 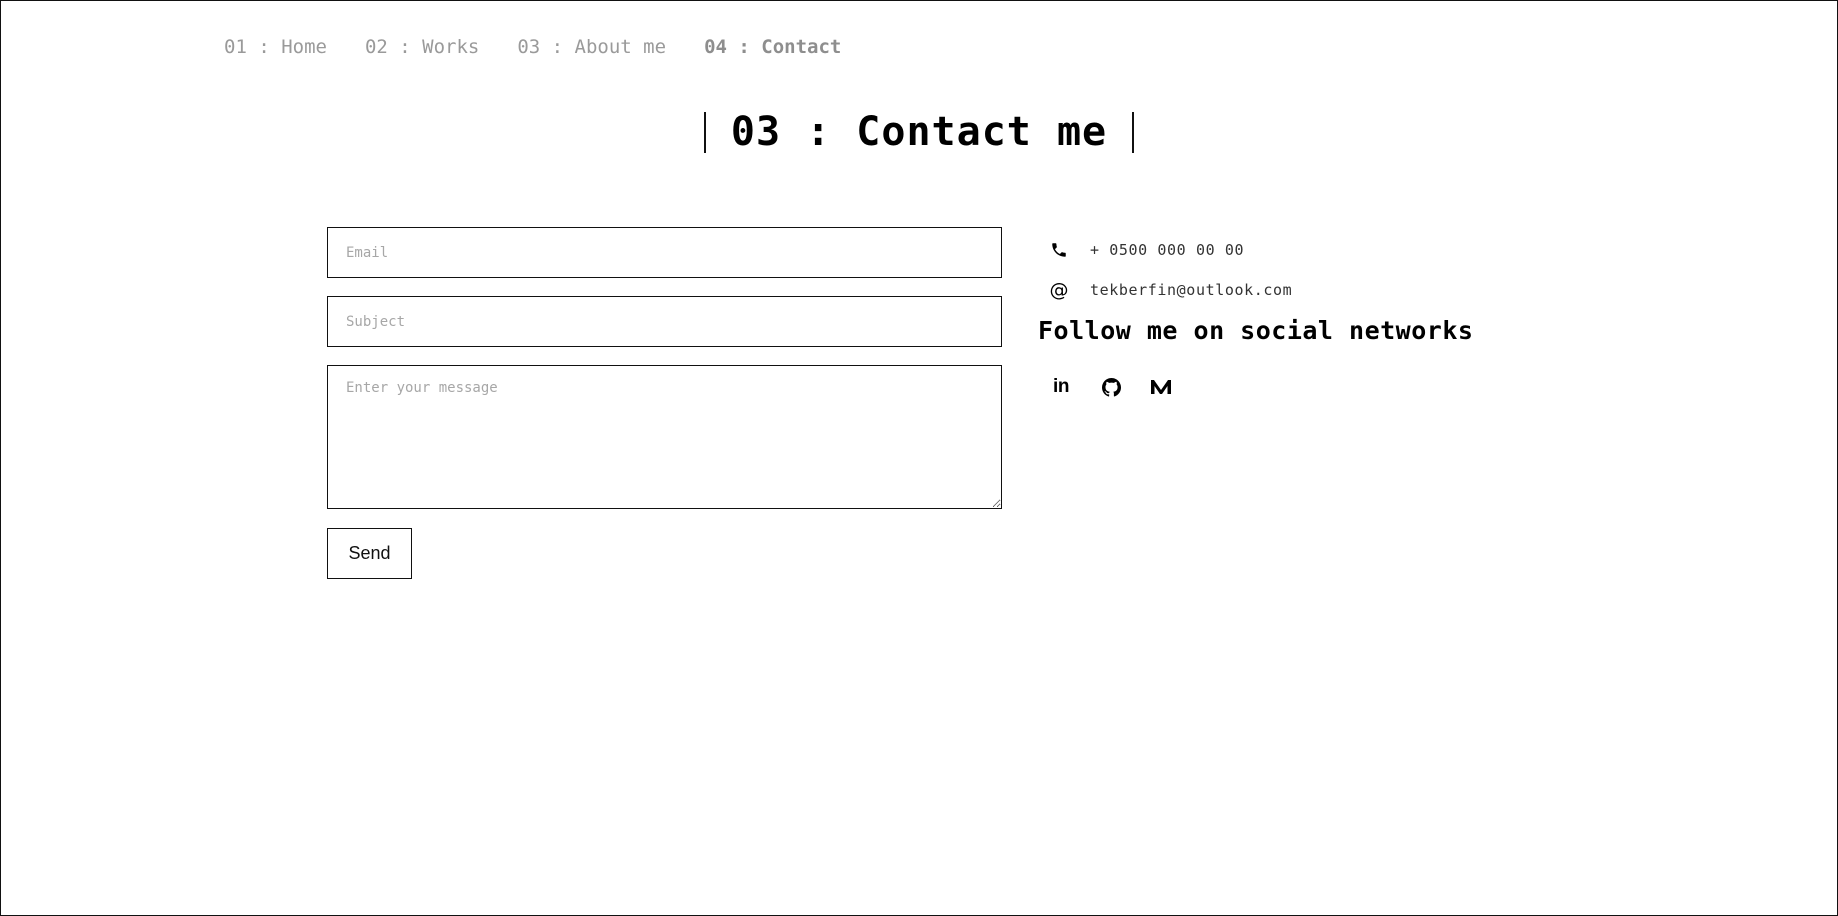 What do you see at coordinates (1059, 250) in the screenshot?
I see `phone-icon` at bounding box center [1059, 250].